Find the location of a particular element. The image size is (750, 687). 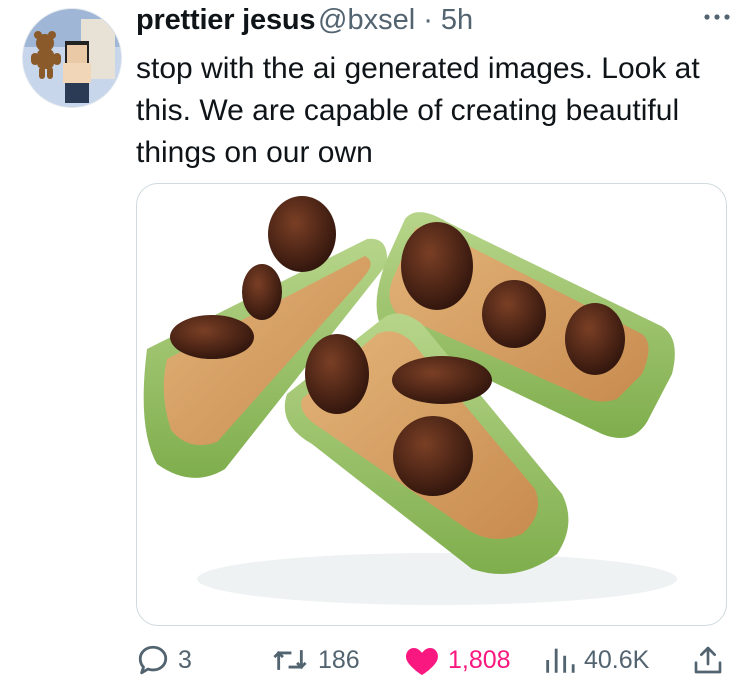

reply-button: 3 is located at coordinates (164, 660).